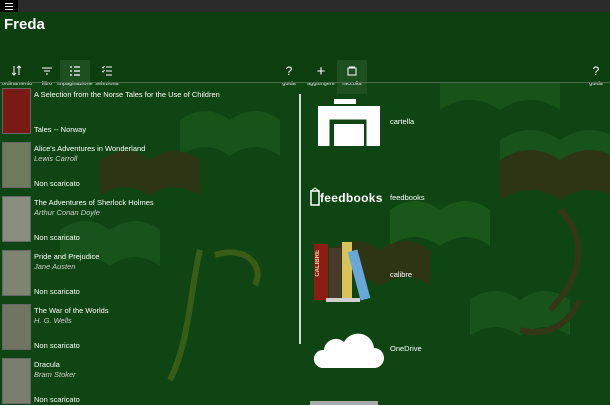 This screenshot has height=405, width=610. What do you see at coordinates (71, 310) in the screenshot?
I see `book-title: The War of the Worlds` at bounding box center [71, 310].